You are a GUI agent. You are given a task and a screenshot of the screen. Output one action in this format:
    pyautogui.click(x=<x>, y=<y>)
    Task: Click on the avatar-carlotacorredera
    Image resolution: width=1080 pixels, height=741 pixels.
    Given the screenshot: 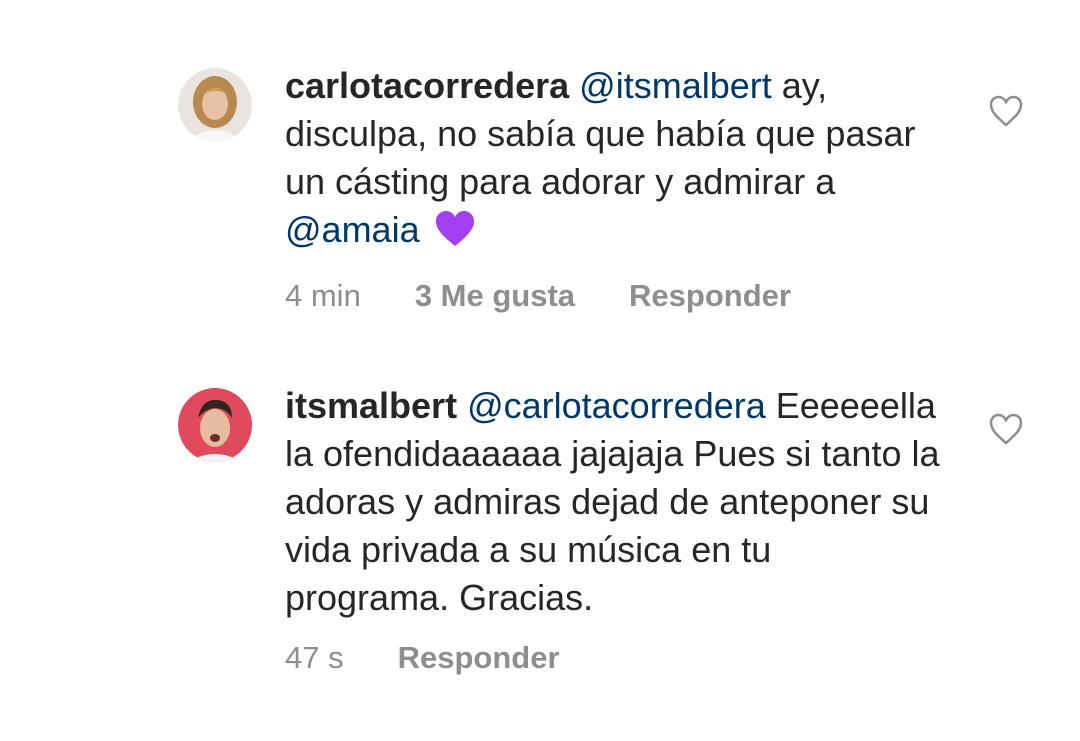 What is the action you would take?
    pyautogui.click(x=215, y=105)
    